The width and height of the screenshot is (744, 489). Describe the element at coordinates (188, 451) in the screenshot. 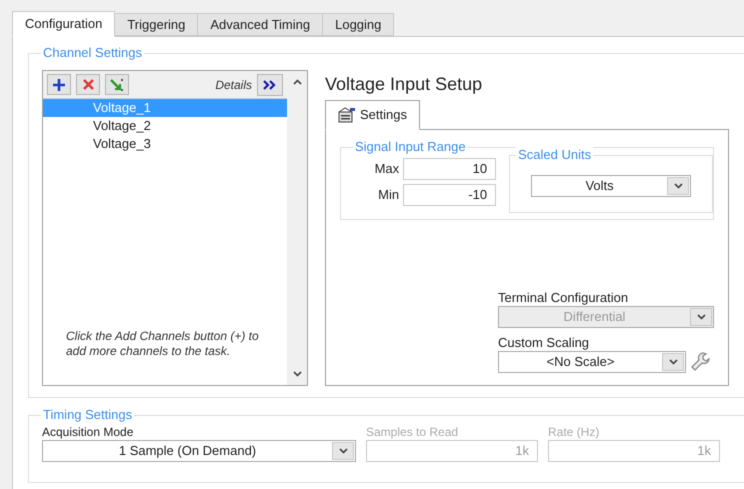

I see `dropdown-value: 1 Sample (On Demand)` at that location.